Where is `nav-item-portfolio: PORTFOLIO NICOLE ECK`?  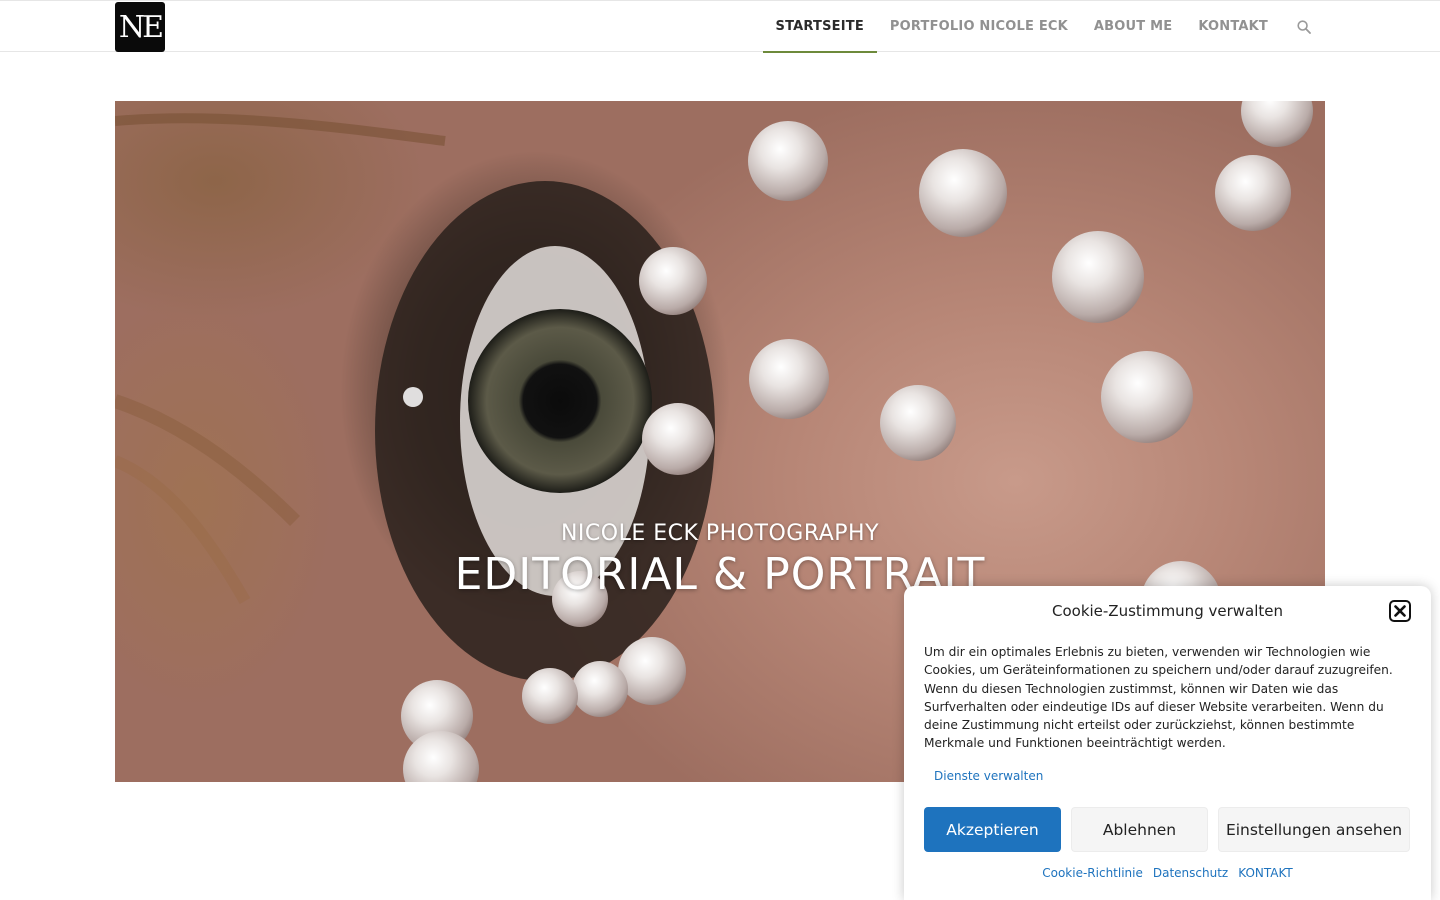 nav-item-portfolio: PORTFOLIO NICOLE ECK is located at coordinates (979, 26).